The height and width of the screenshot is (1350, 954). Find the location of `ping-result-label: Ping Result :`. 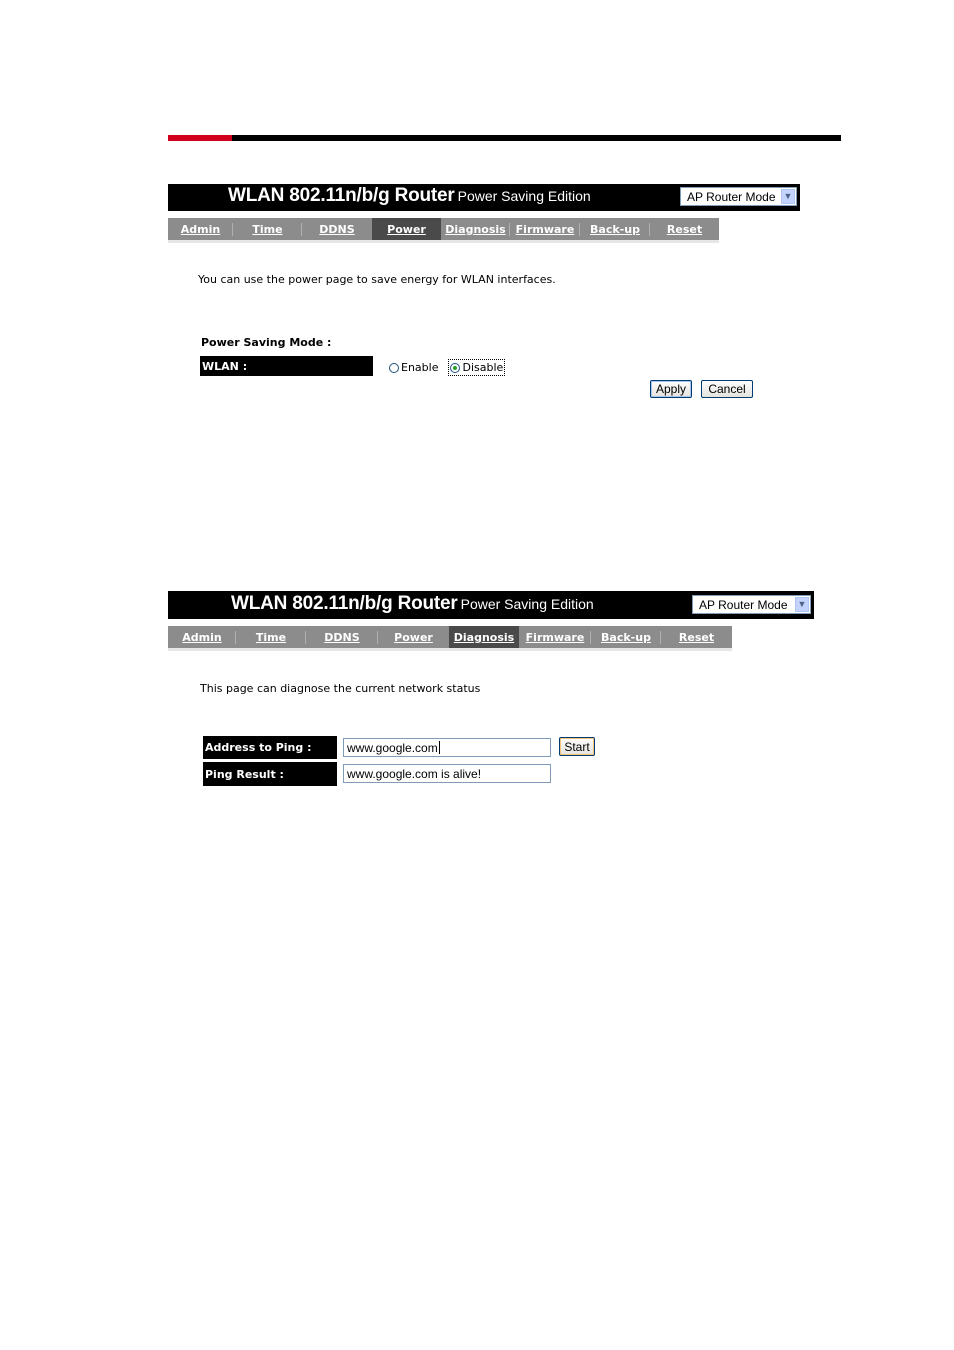

ping-result-label: Ping Result : is located at coordinates (270, 774).